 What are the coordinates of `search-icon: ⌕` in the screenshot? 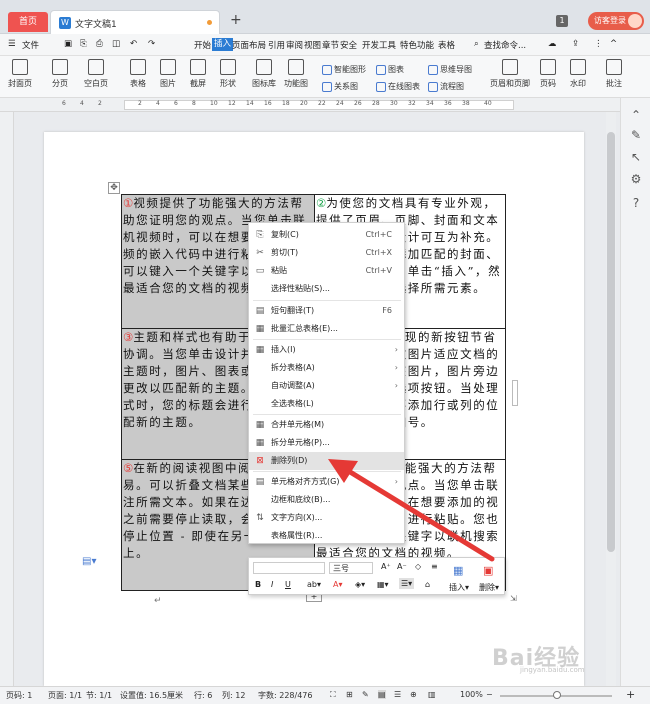 It's located at (476, 44).